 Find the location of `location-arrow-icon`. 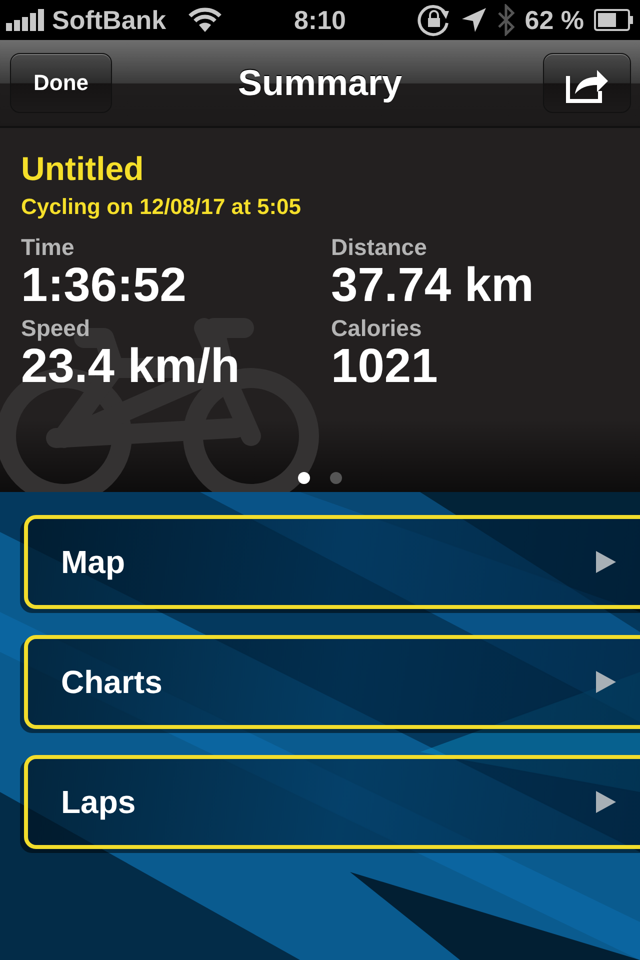

location-arrow-icon is located at coordinates (473, 20).